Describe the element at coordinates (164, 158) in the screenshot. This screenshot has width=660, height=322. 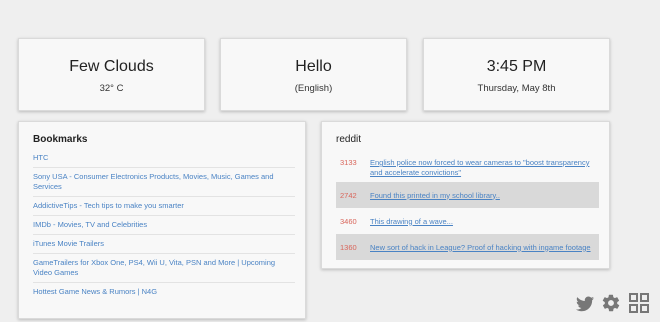
I see `bookmark-link: HTC` at that location.